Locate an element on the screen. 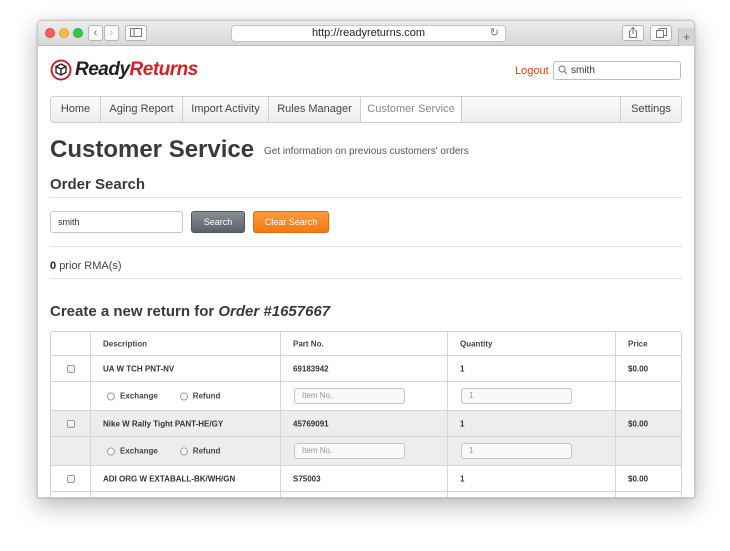 The width and height of the screenshot is (730, 551). order-search-heading: Order Search is located at coordinates (98, 184).